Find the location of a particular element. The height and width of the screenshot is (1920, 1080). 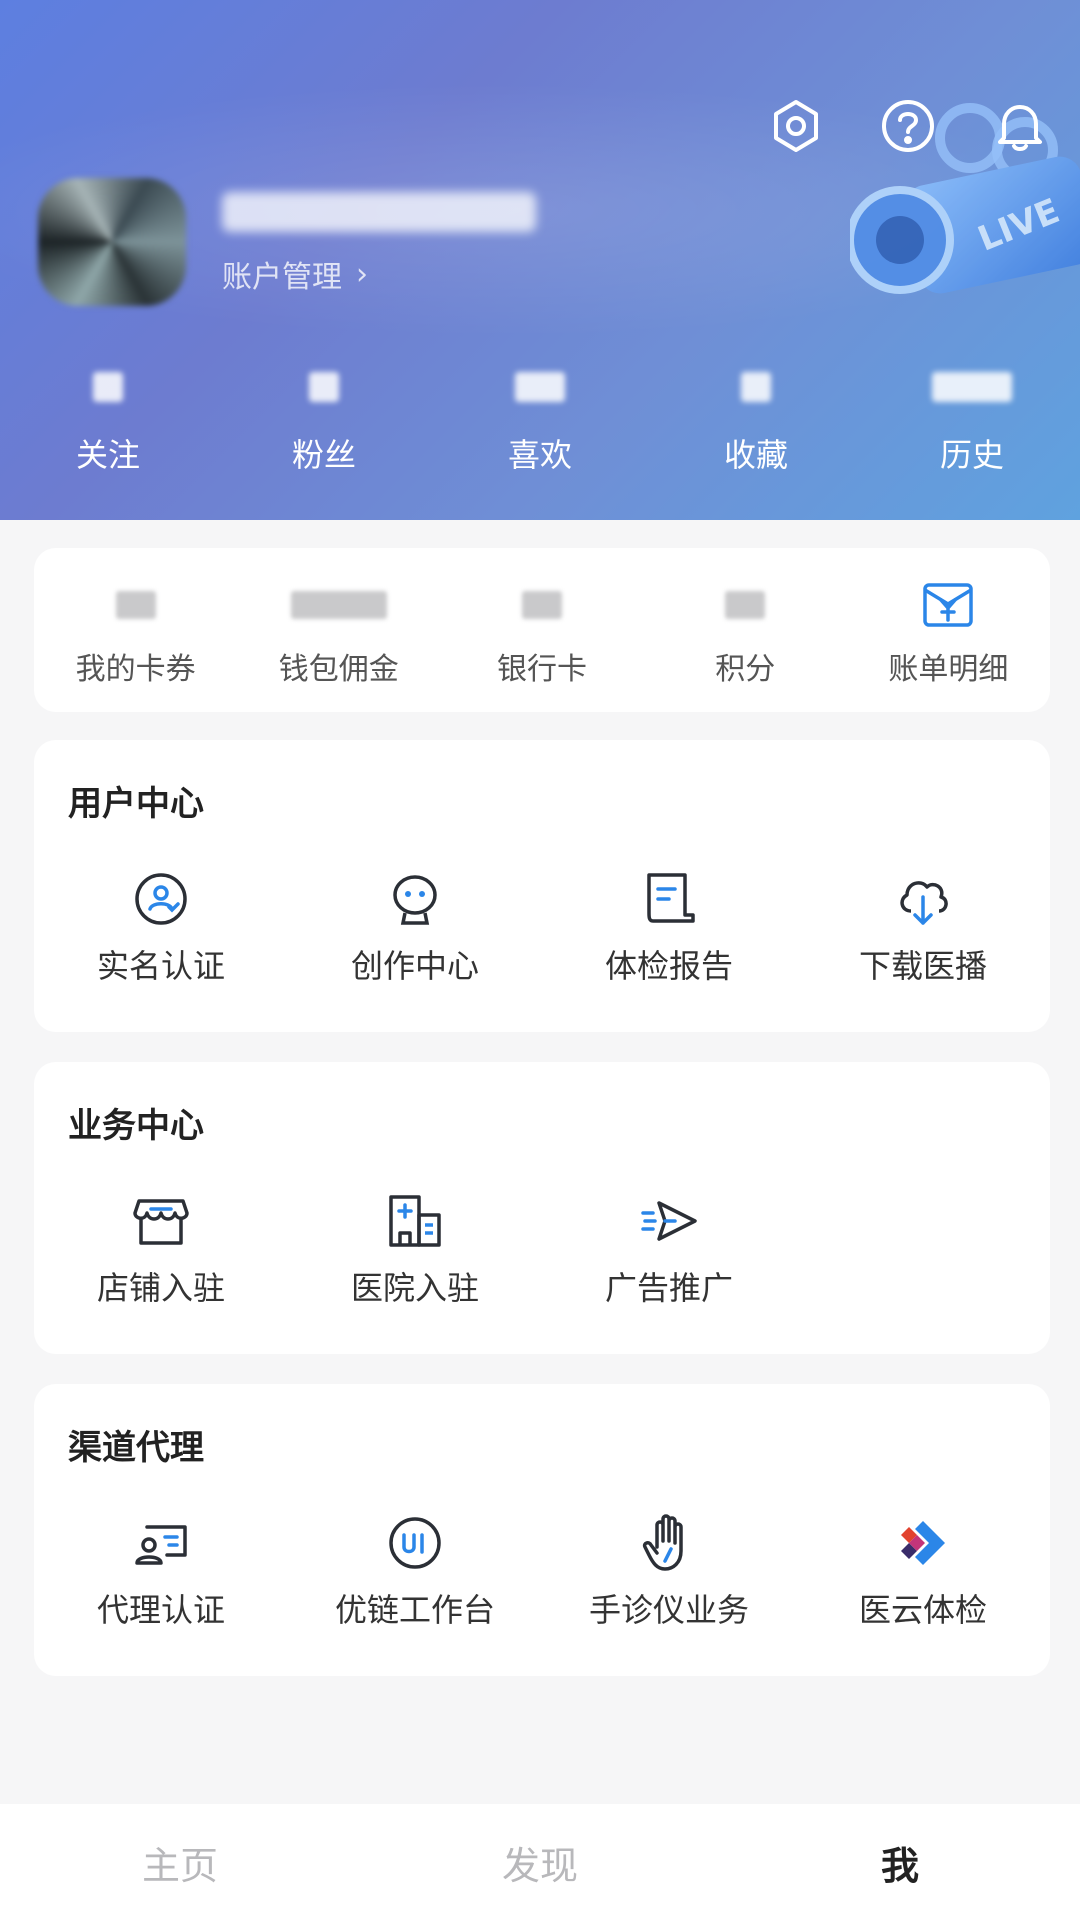

menu-item-real-name-verify: 实名认证 is located at coordinates (161, 927).